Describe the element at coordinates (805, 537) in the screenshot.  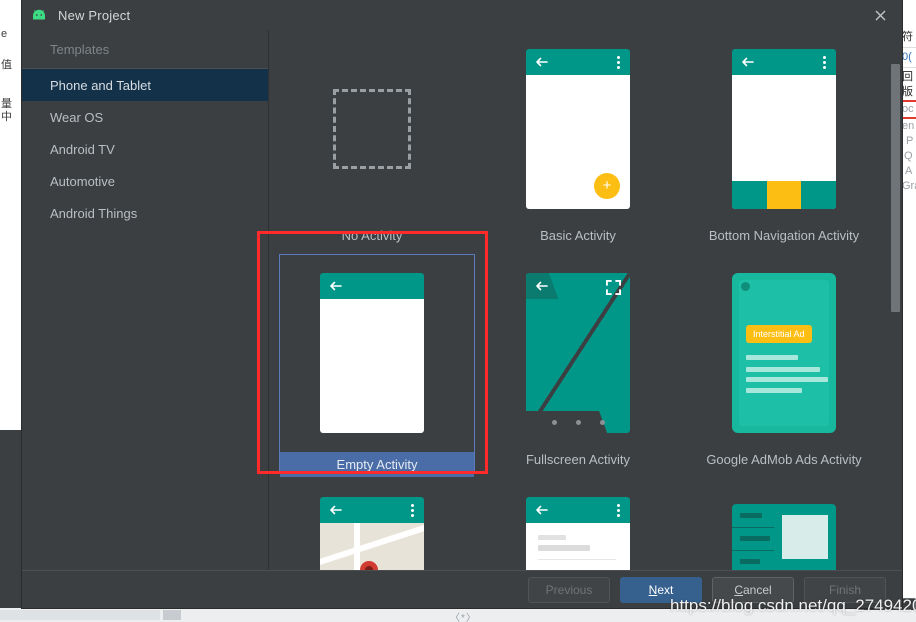
I see `detail-pane` at that location.